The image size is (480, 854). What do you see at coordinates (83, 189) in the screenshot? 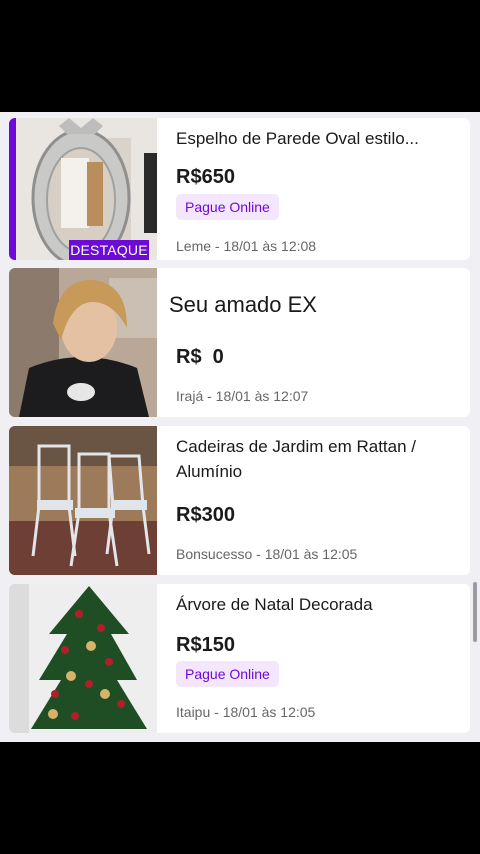
I see `listing-image-mirror` at bounding box center [83, 189].